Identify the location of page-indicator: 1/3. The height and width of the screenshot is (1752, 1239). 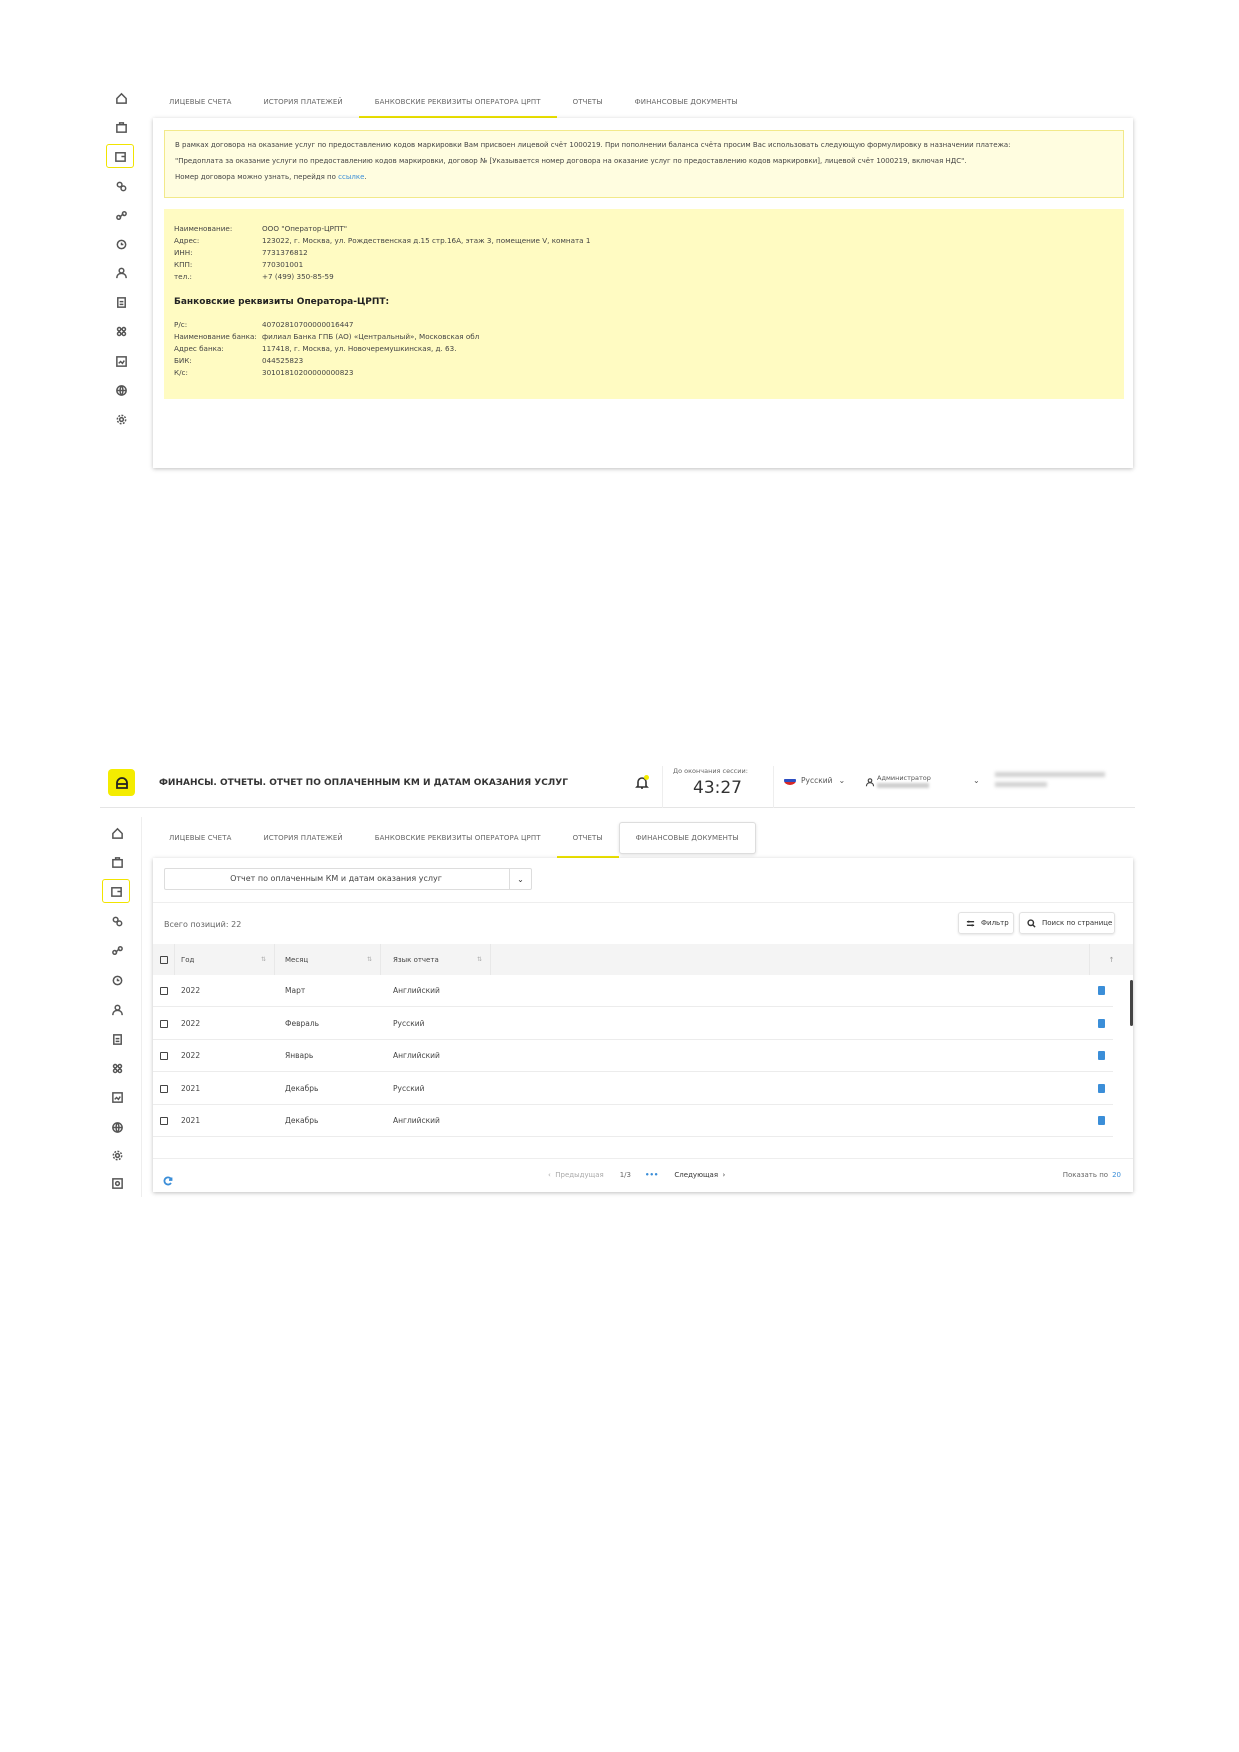
(625, 1175).